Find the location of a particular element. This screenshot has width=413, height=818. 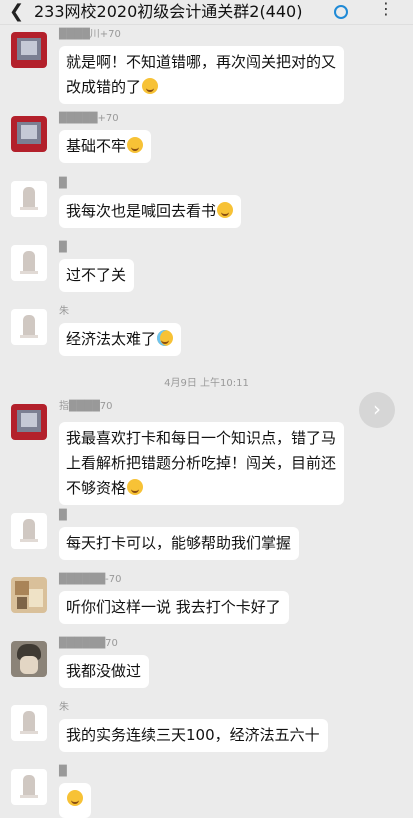

timestamp-divider: 4月9日 上午10:11 is located at coordinates (206, 383).